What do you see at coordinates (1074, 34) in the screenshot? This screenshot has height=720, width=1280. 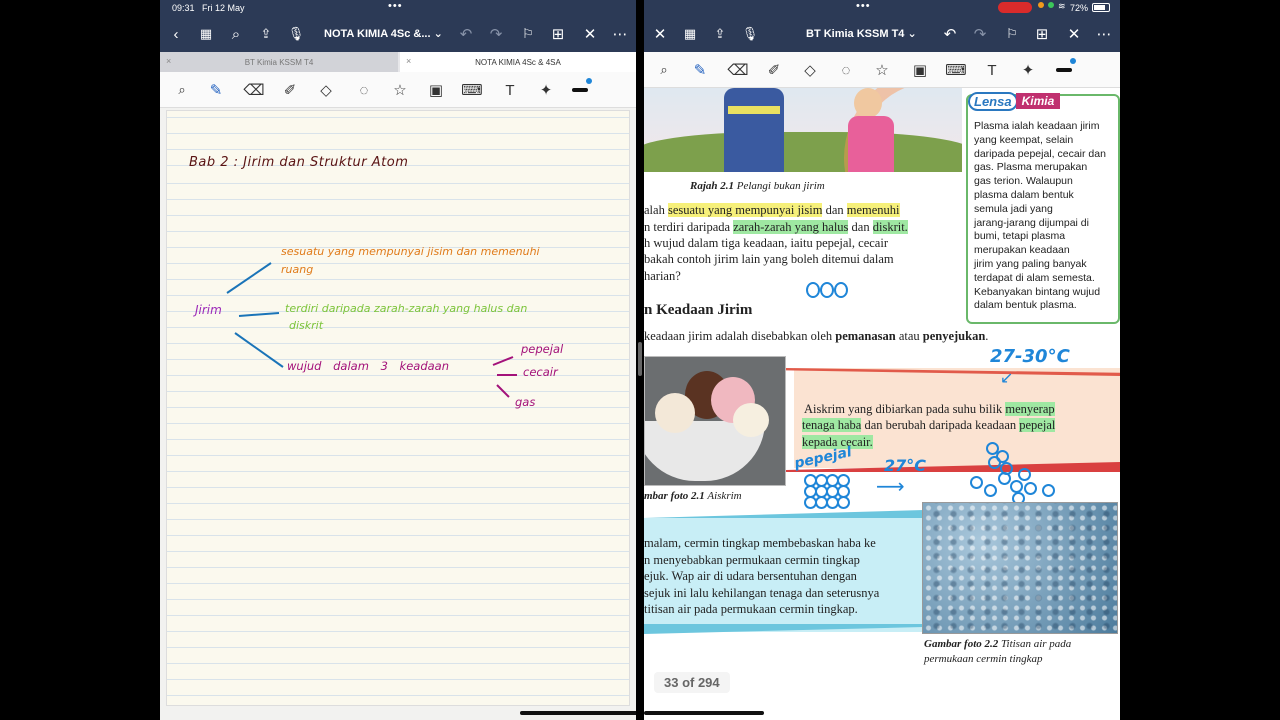 I see `close-document-icon: ✕` at bounding box center [1074, 34].